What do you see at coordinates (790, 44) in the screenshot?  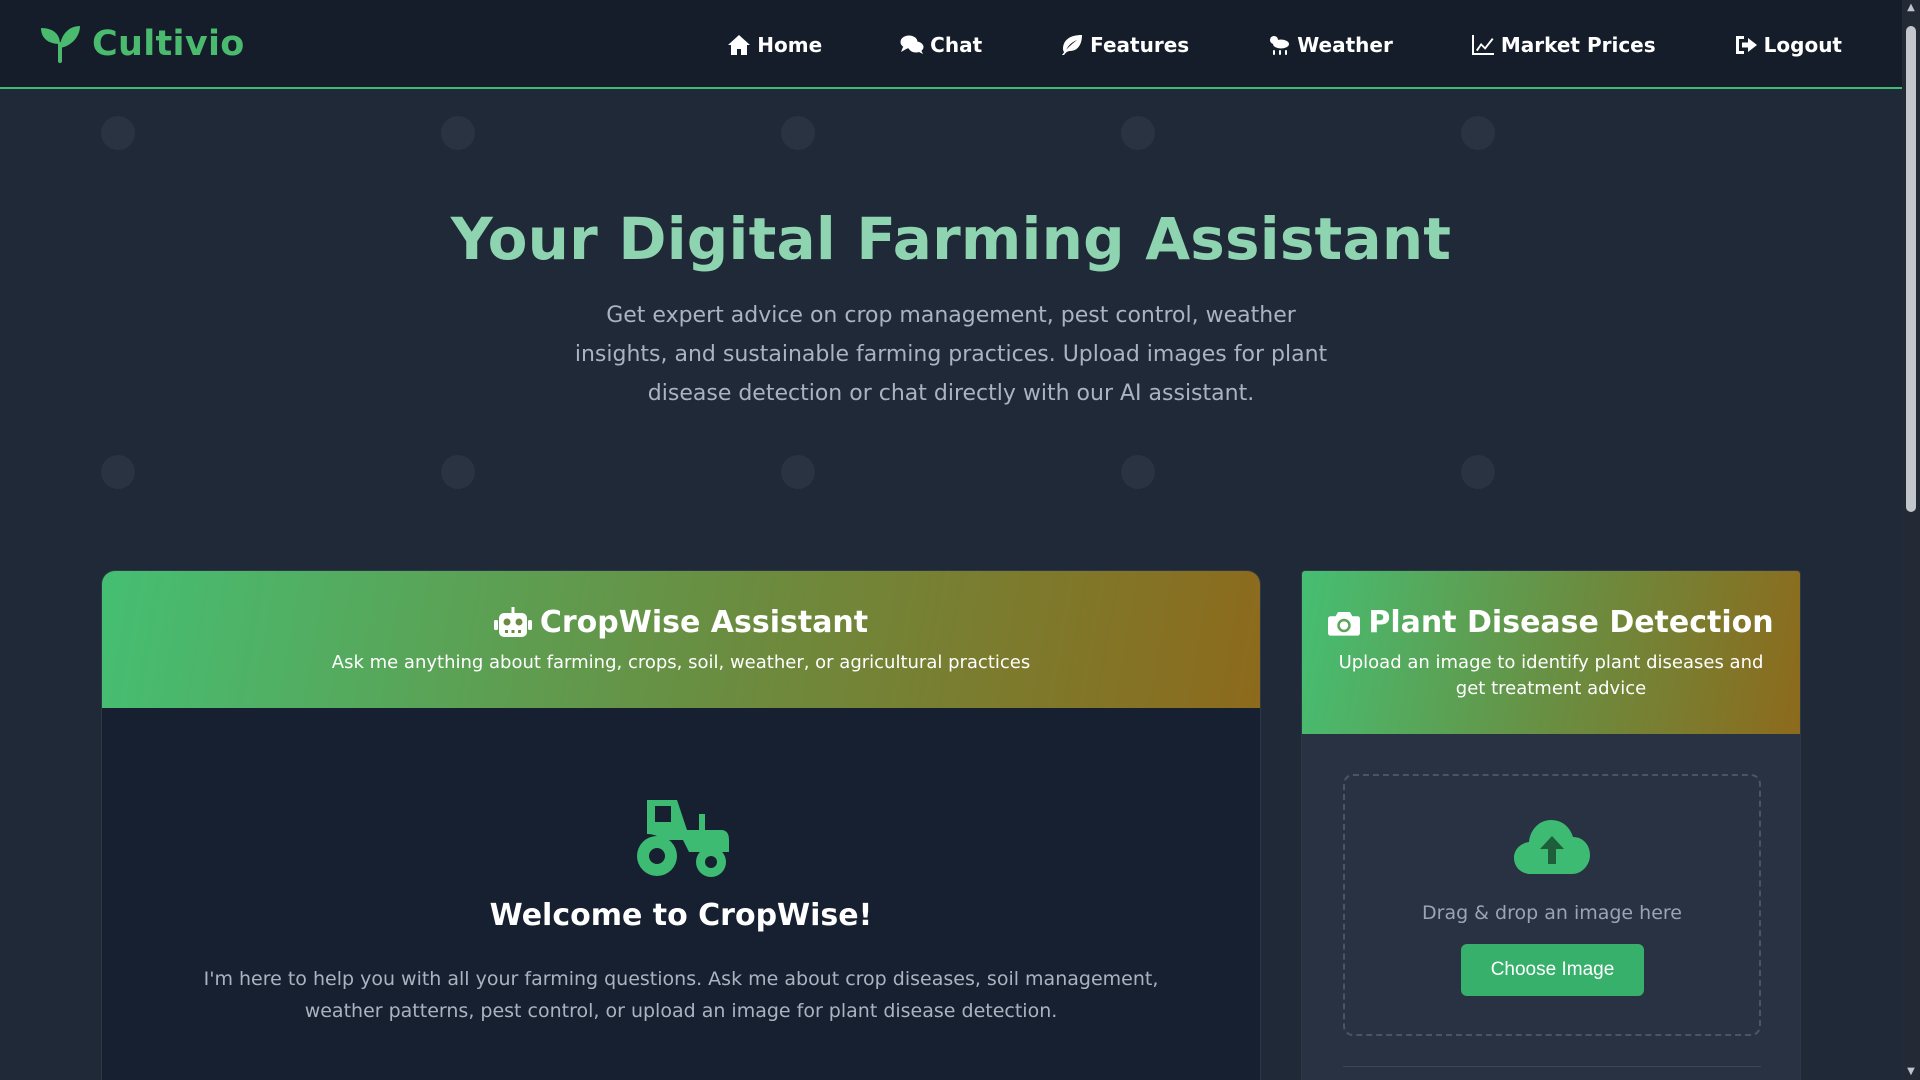 I see `nav-home-label: Home` at bounding box center [790, 44].